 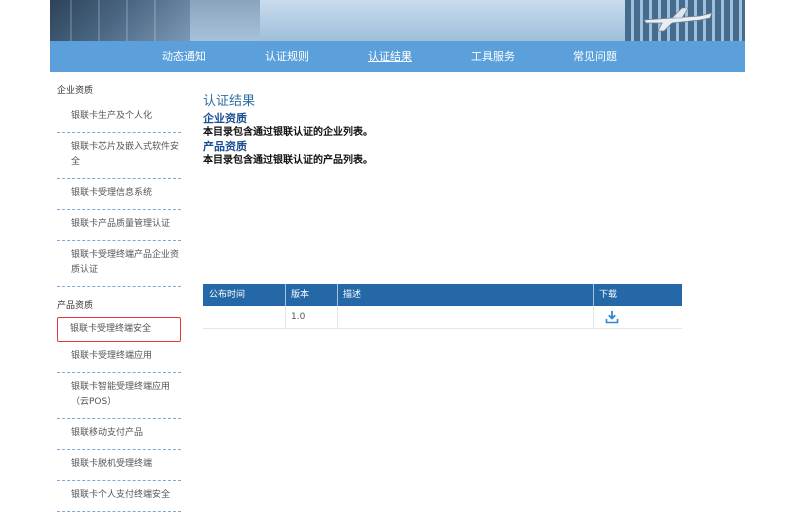 I want to click on sidebar-item-quality-management: 银联卡产品质量管理认证, so click(x=119, y=225).